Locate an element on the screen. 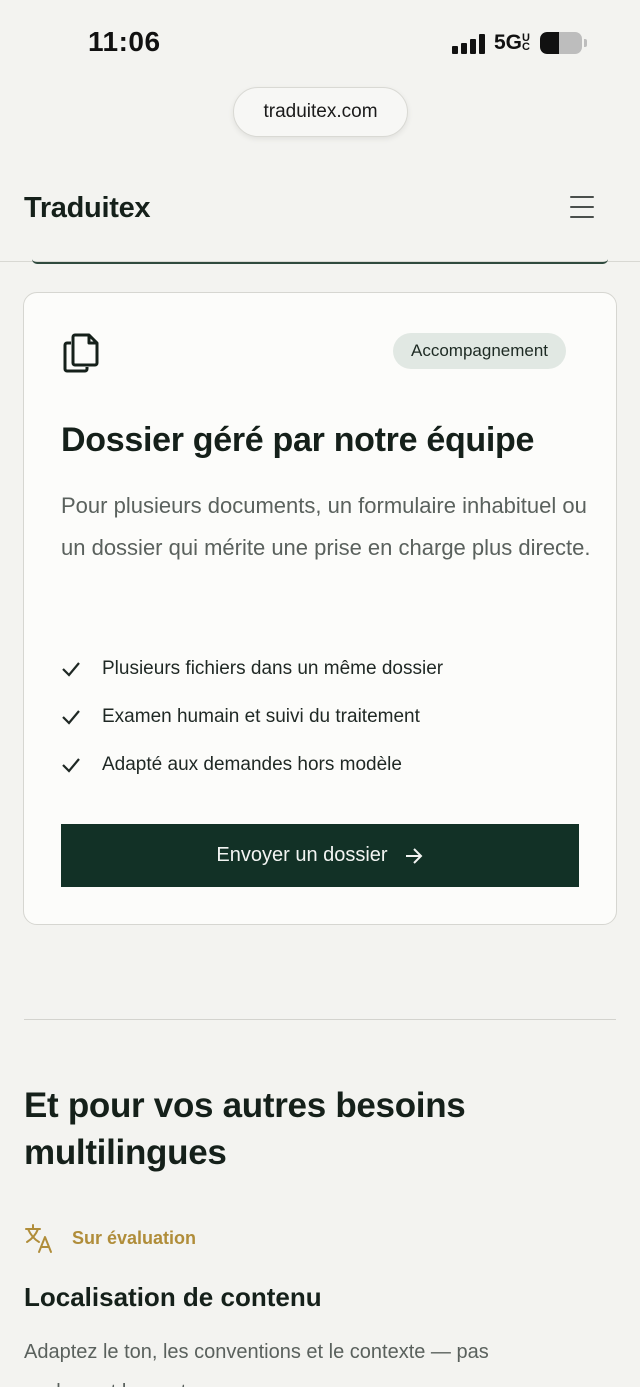 This screenshot has height=1387, width=640. site-logo: Traduitex is located at coordinates (87, 208).